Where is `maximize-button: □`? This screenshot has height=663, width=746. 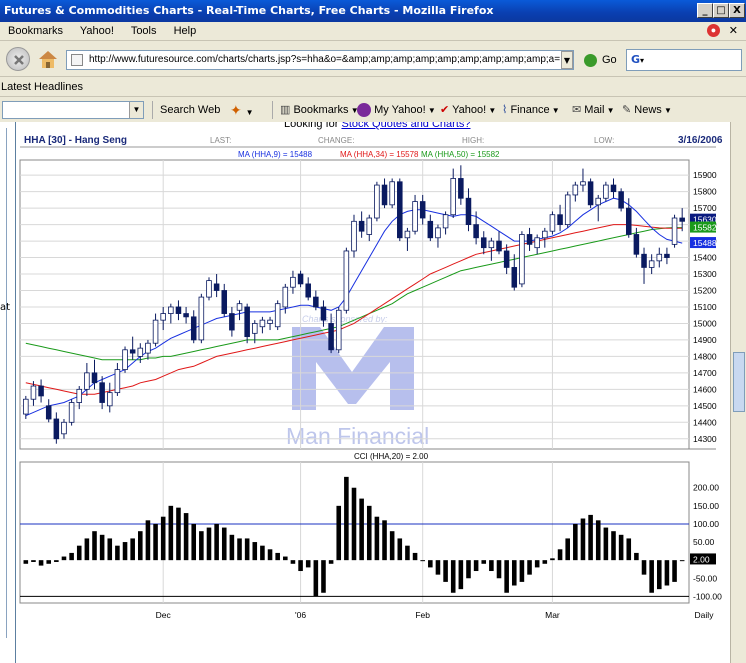
maximize-button: □ is located at coordinates (721, 10).